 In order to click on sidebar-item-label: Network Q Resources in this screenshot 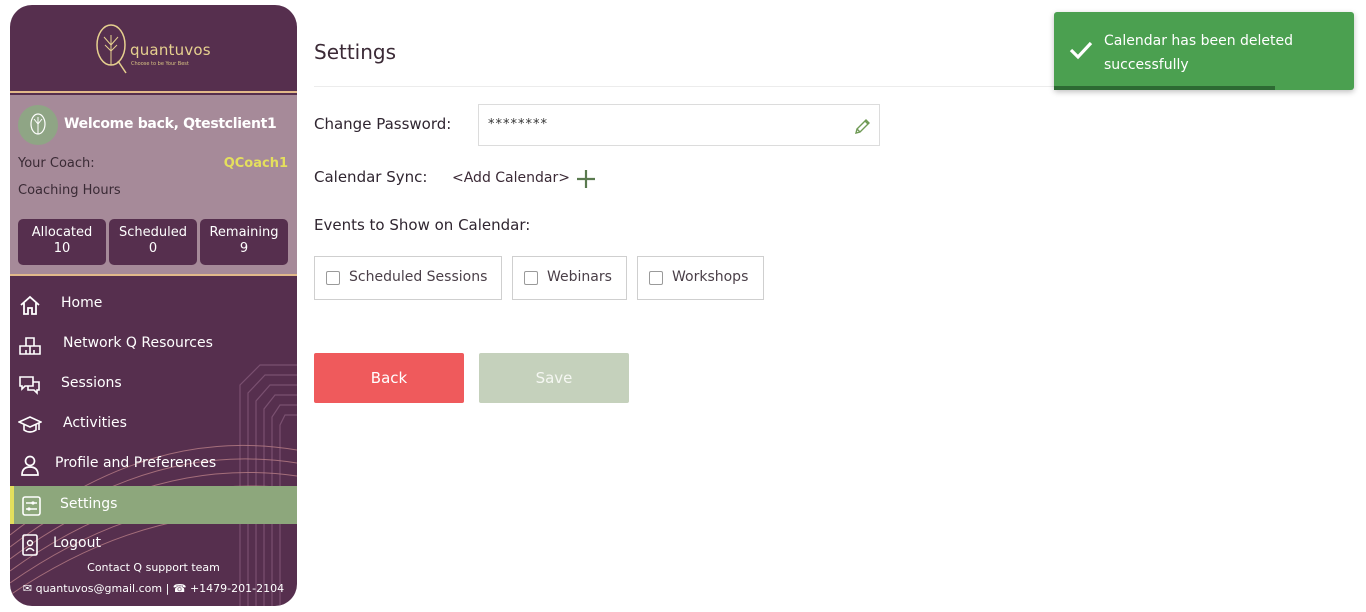, I will do `click(138, 343)`.